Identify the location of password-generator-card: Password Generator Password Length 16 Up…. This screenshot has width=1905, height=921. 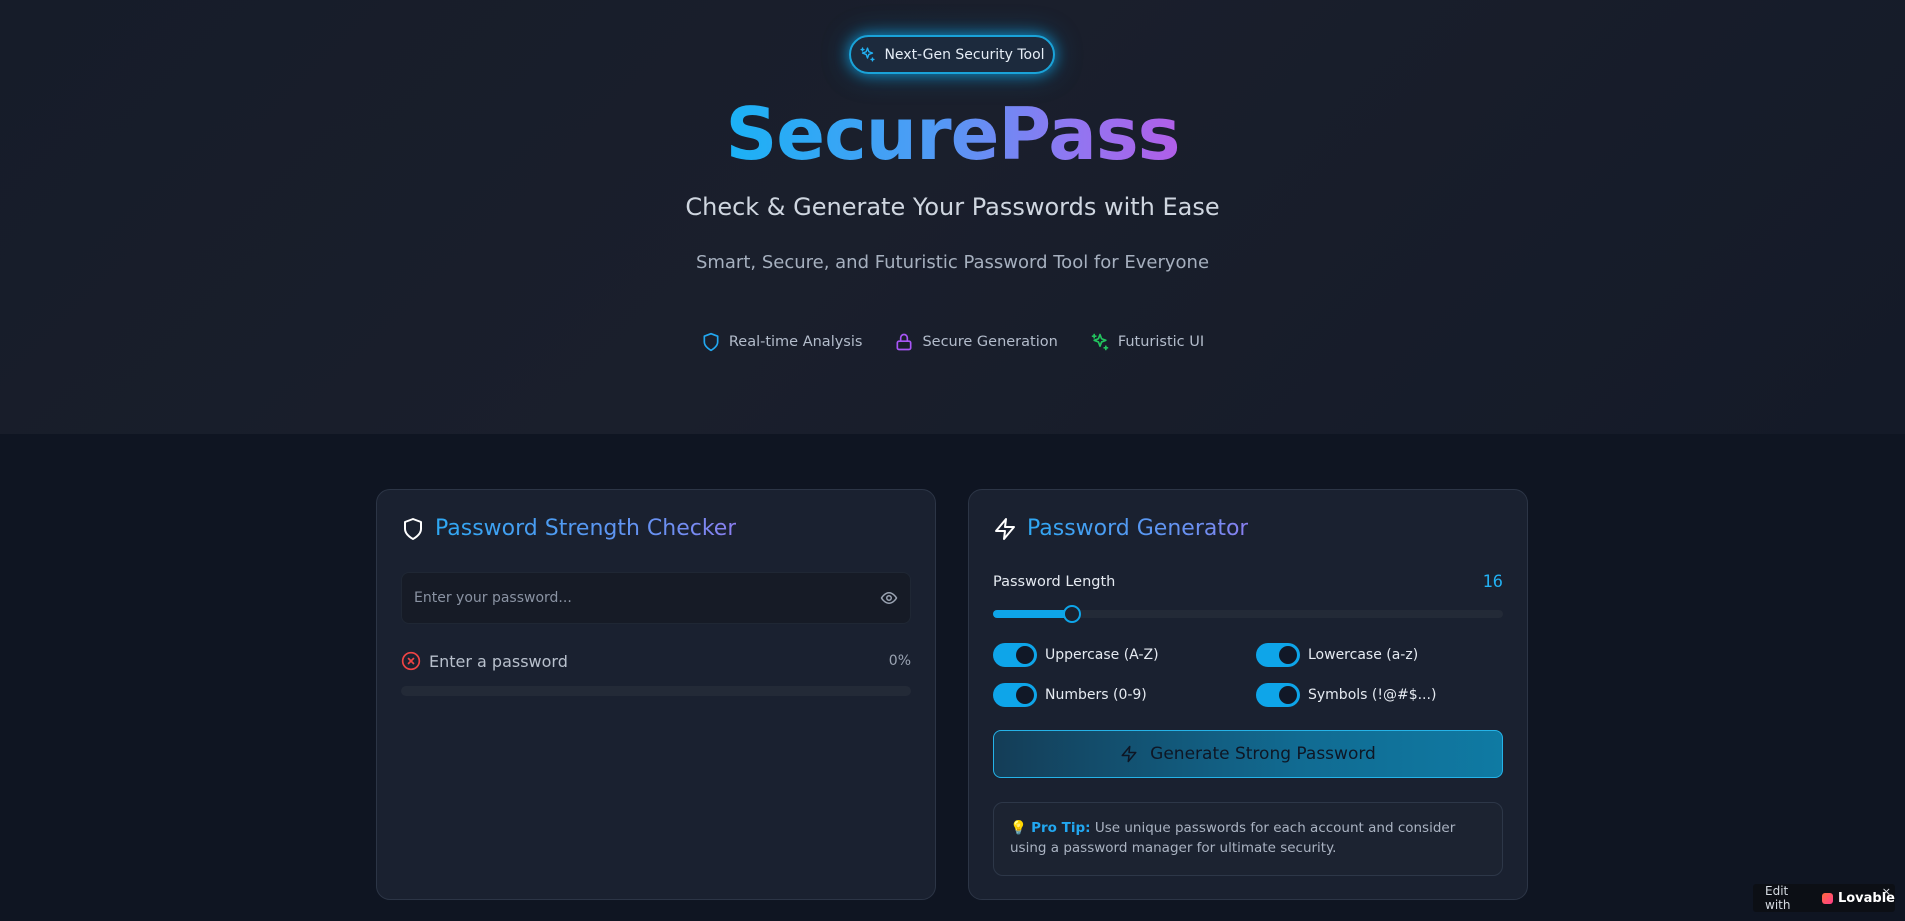
(1248, 694).